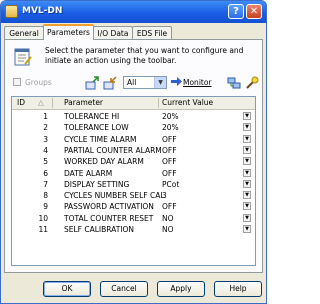 Image resolution: width=320 pixels, height=304 pixels. I want to click on help-button: Help, so click(238, 289).